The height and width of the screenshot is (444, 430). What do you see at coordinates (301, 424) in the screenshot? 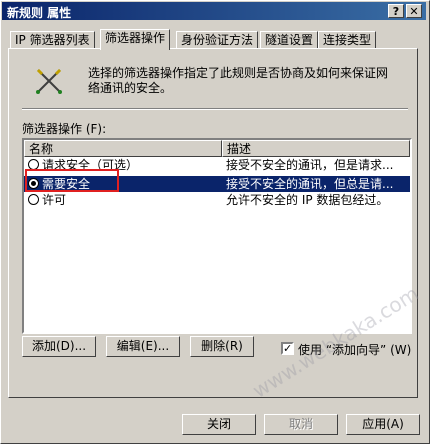
I see `cancel-button: 取消` at bounding box center [301, 424].